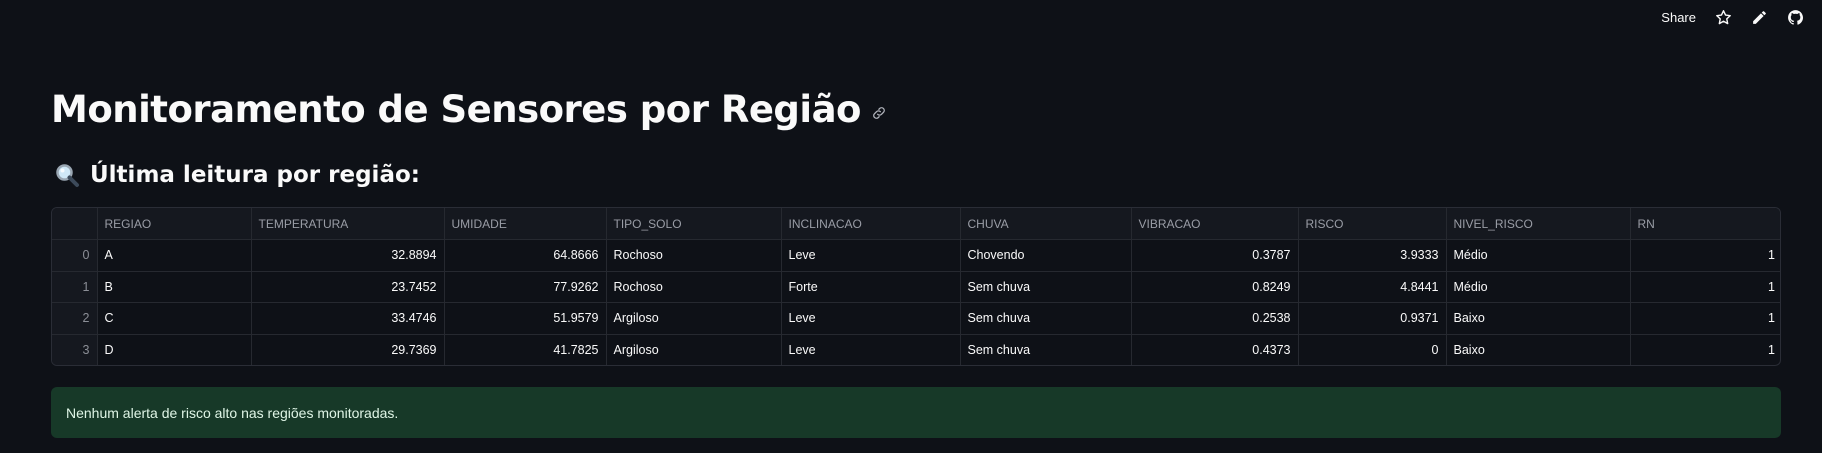 The width and height of the screenshot is (1822, 453). What do you see at coordinates (174, 255) in the screenshot?
I see `cell-regiao: A` at bounding box center [174, 255].